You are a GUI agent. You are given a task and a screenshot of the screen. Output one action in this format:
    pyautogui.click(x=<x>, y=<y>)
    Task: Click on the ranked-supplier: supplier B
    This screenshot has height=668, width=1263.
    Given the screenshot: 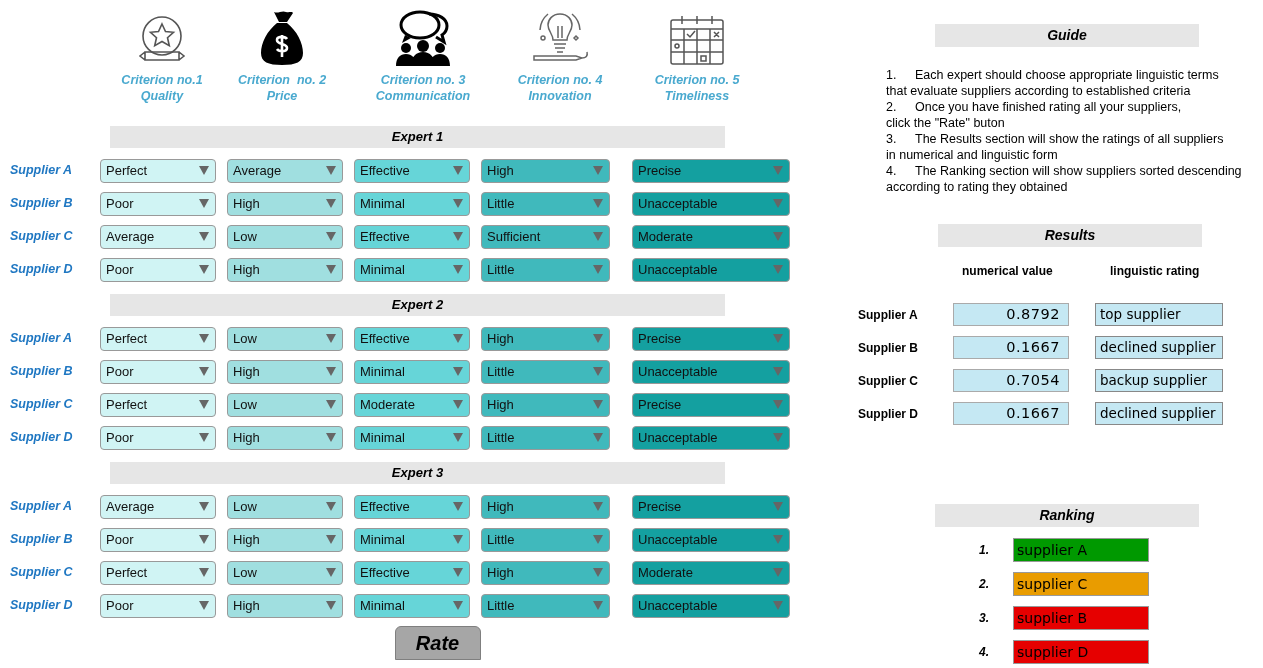 What is the action you would take?
    pyautogui.click(x=1081, y=618)
    